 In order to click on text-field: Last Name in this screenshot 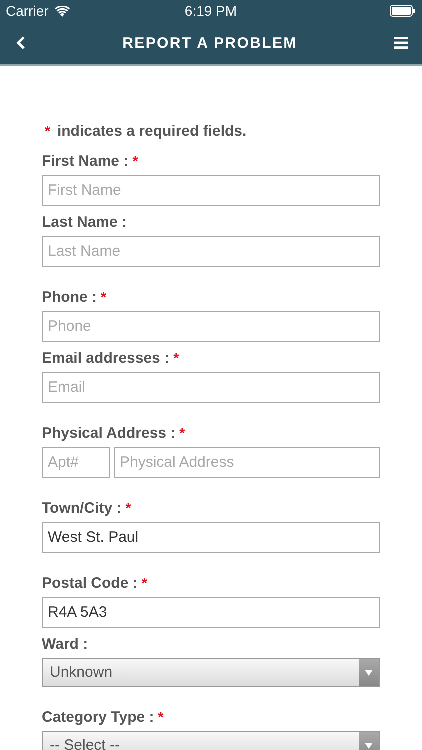, I will do `click(211, 251)`.